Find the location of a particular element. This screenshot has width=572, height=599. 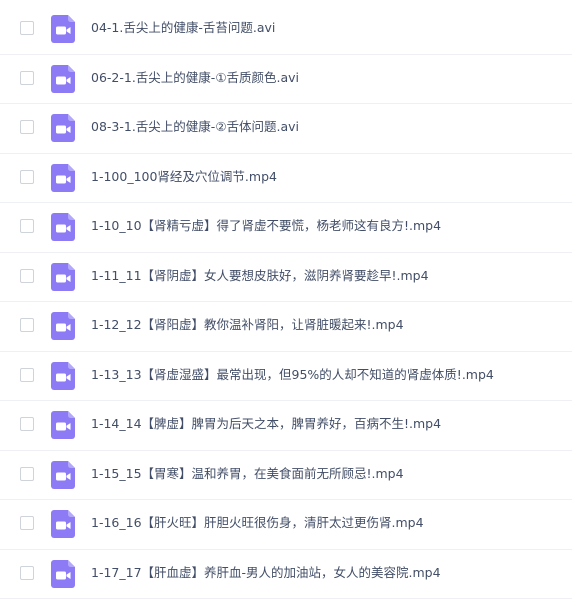

file-row: 1-17_17【肝血虚】养肝血-男人的加油站，女人的美容院.mp4 is located at coordinates (286, 574).